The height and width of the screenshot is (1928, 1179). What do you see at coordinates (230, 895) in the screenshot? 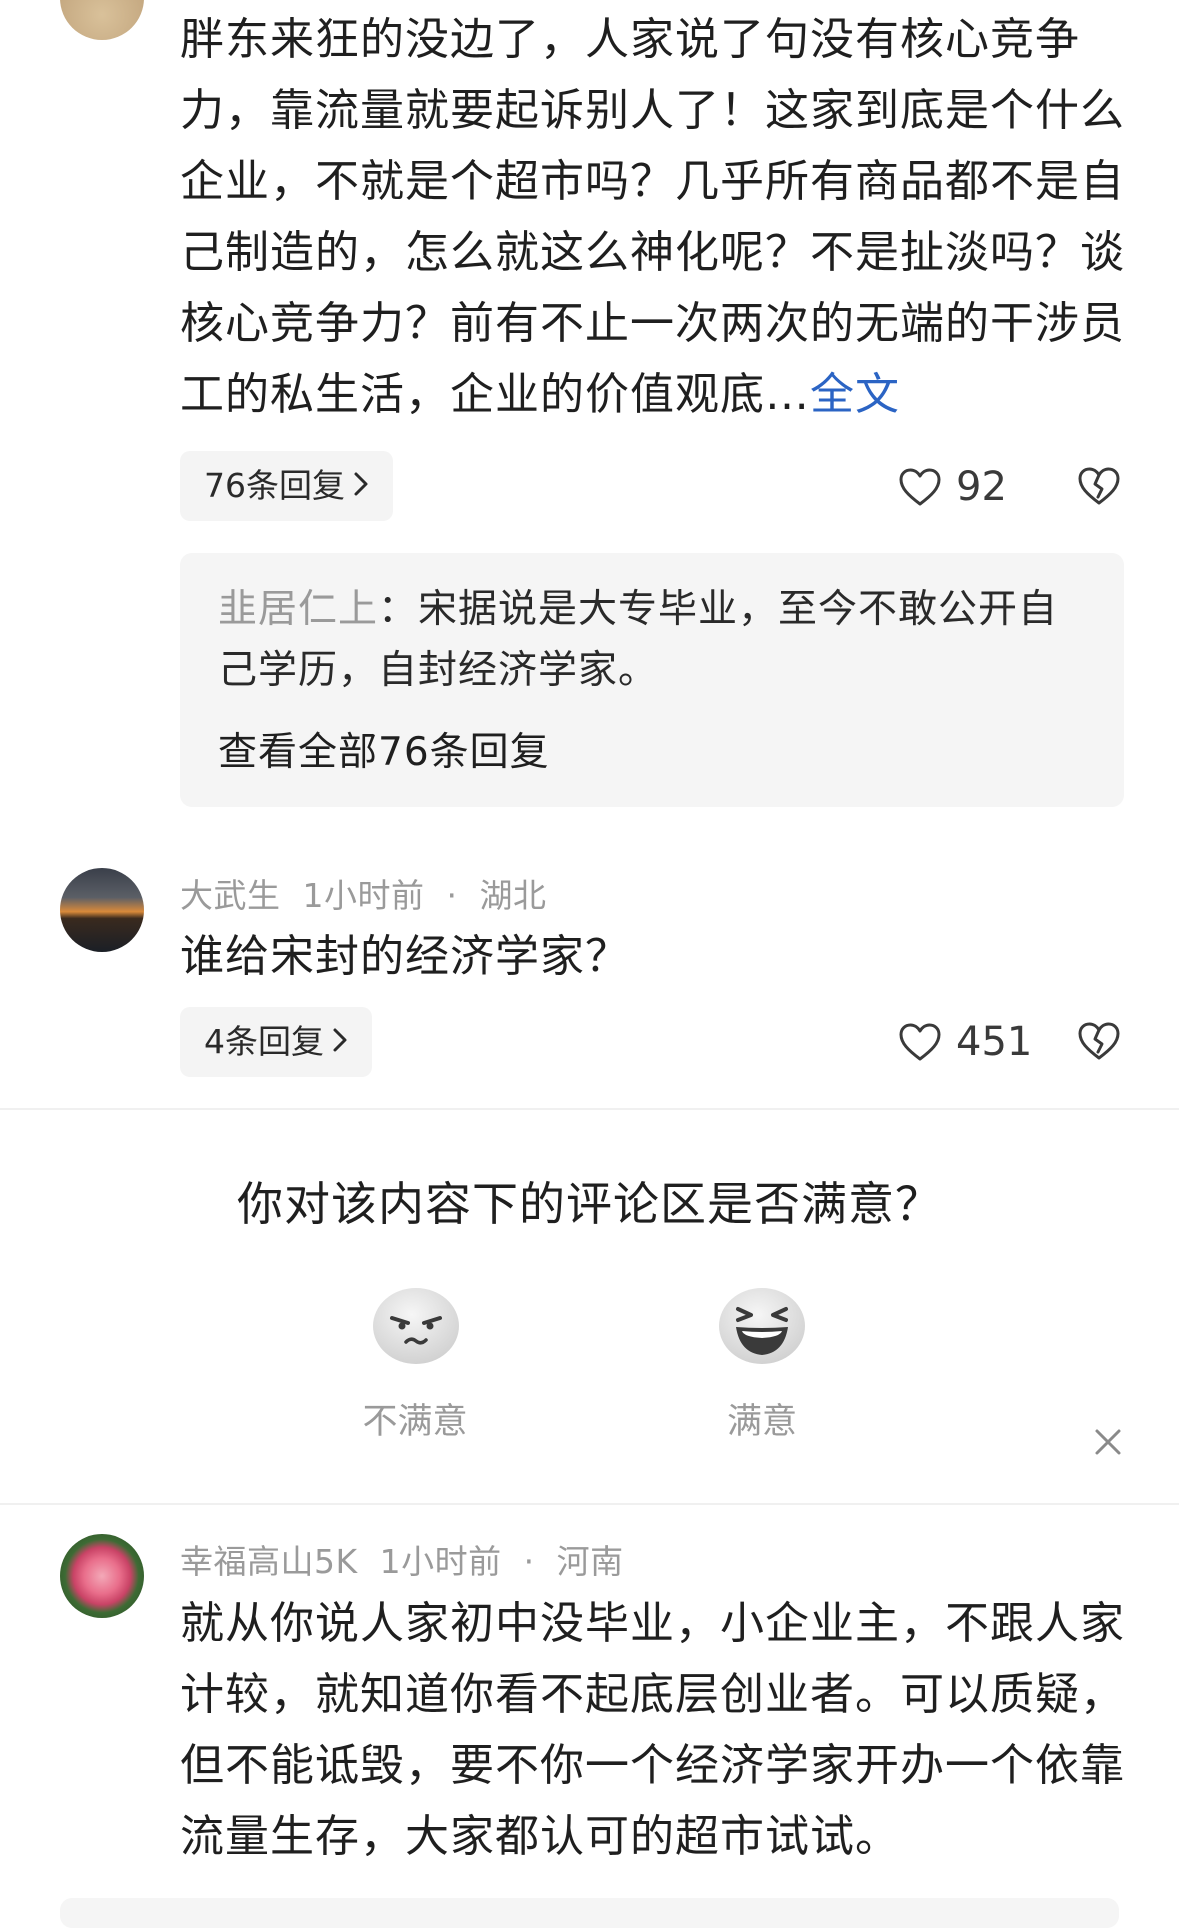
I see `username: 大武生` at bounding box center [230, 895].